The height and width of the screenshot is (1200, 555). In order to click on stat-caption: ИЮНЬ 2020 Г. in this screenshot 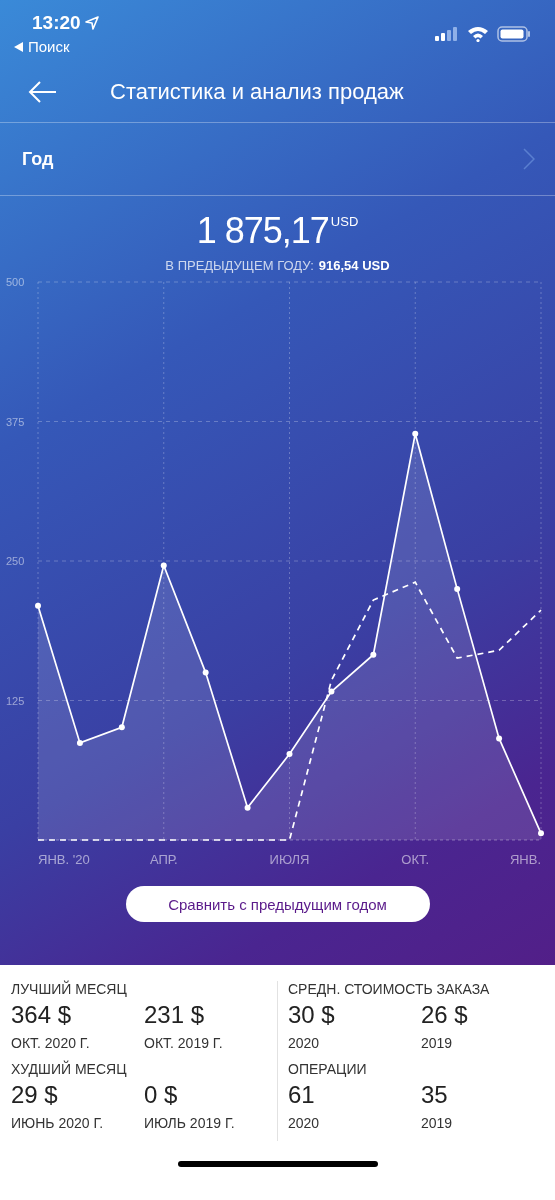, I will do `click(58, 1123)`.